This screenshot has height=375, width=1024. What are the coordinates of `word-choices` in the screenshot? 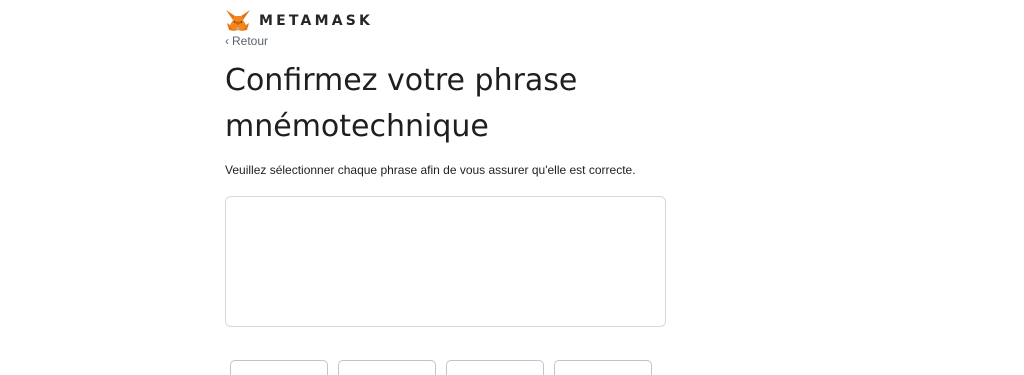 It's located at (441, 367).